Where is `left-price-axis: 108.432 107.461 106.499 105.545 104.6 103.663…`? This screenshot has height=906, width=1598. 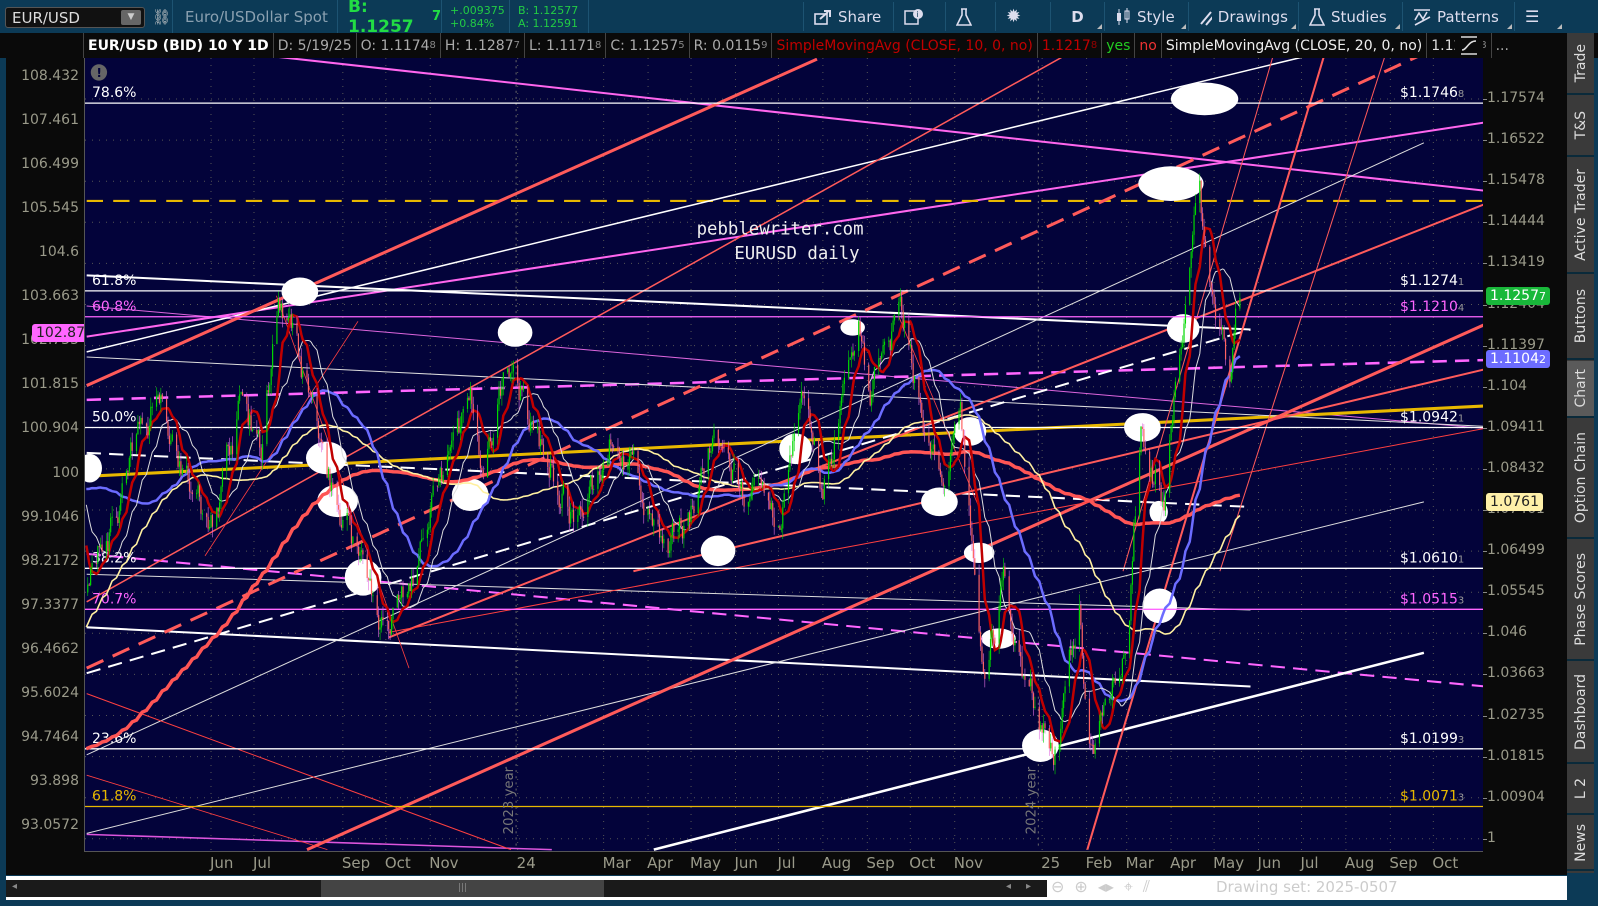
left-price-axis: 108.432 107.461 106.499 105.545 104.6 103.663… is located at coordinates (47, 455).